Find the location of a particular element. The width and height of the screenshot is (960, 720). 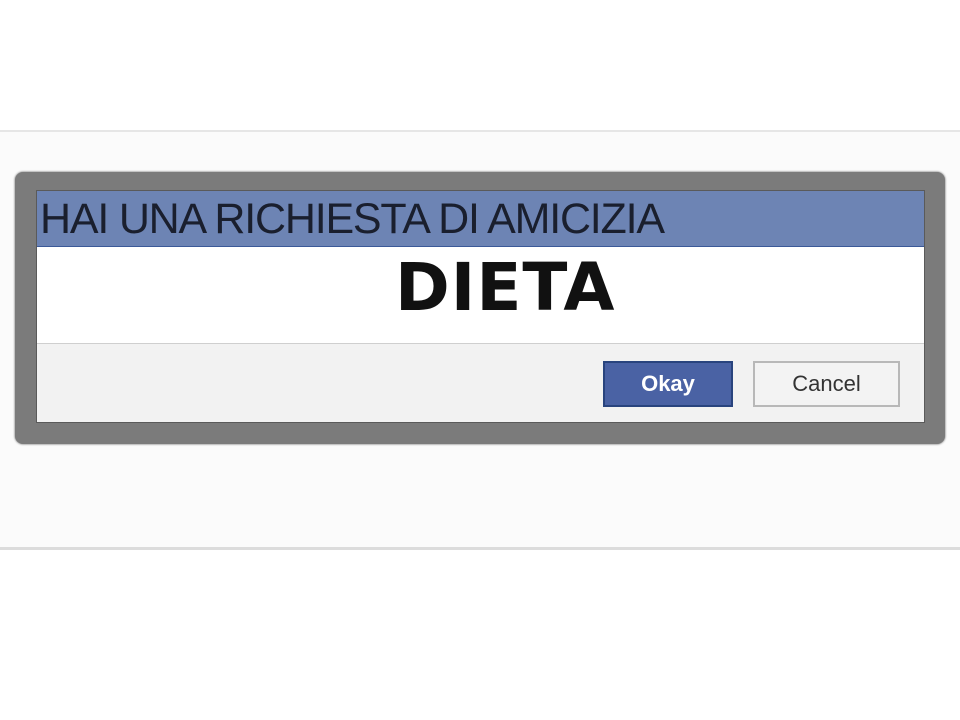

dialog-body: DIETA is located at coordinates (480, 295).